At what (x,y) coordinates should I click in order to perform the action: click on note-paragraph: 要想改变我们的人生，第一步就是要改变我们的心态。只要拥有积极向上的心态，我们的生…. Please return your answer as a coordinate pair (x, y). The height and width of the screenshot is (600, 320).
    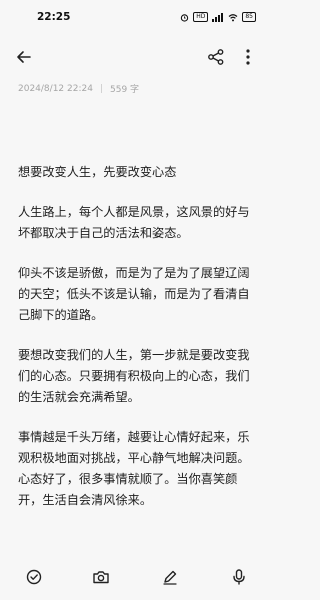
    Looking at the image, I should click on (134, 376).